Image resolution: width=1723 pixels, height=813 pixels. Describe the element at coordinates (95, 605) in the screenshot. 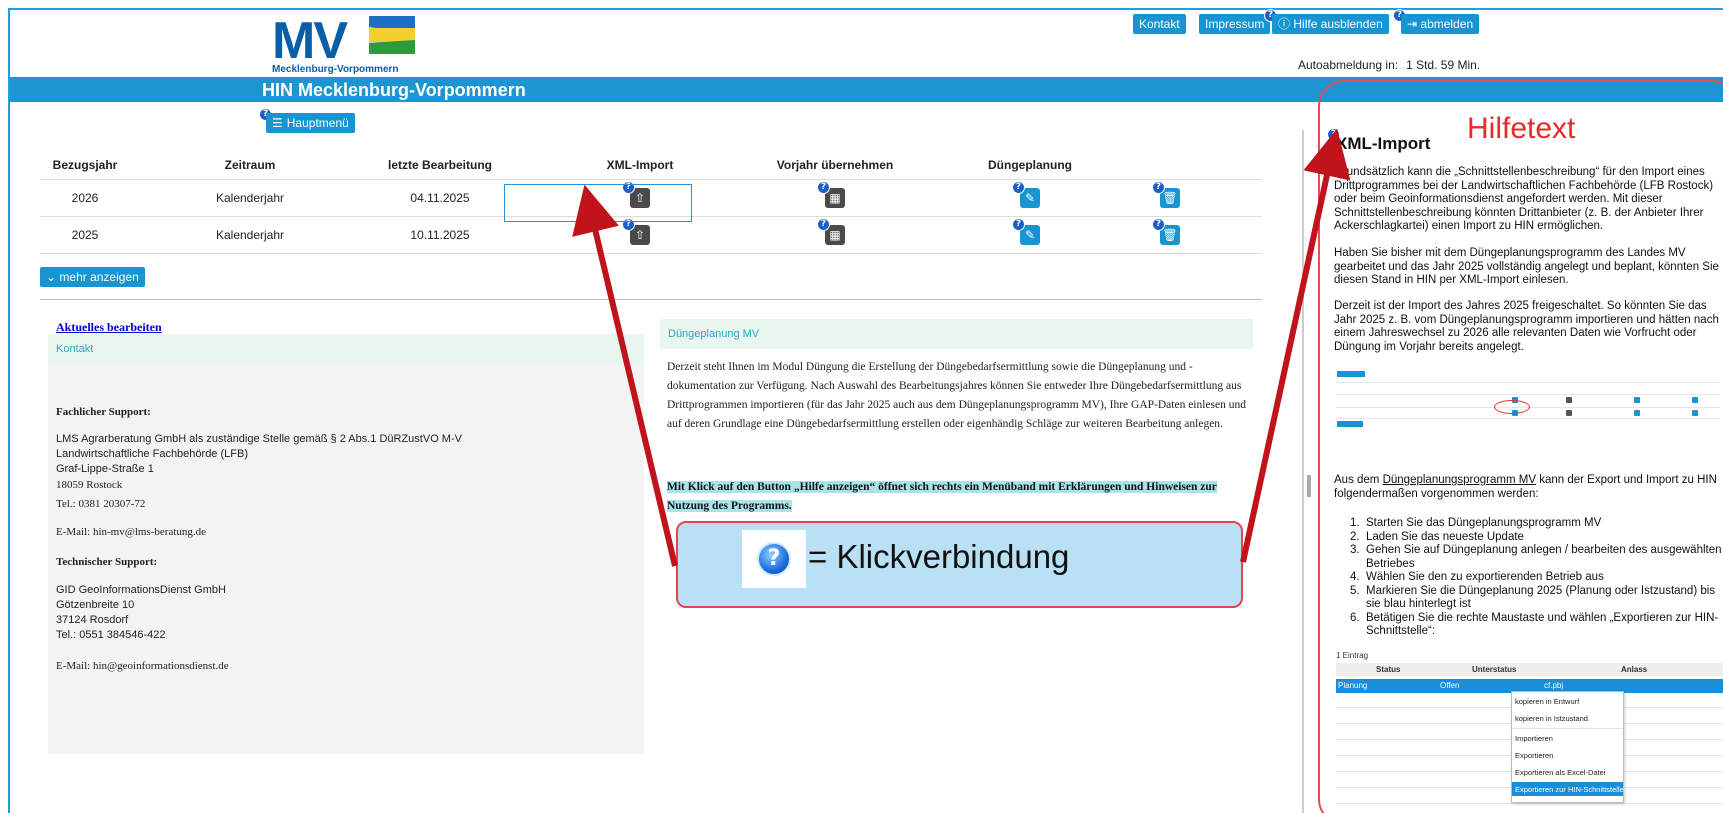

I see `contact-line: Götzenbreite 10` at that location.